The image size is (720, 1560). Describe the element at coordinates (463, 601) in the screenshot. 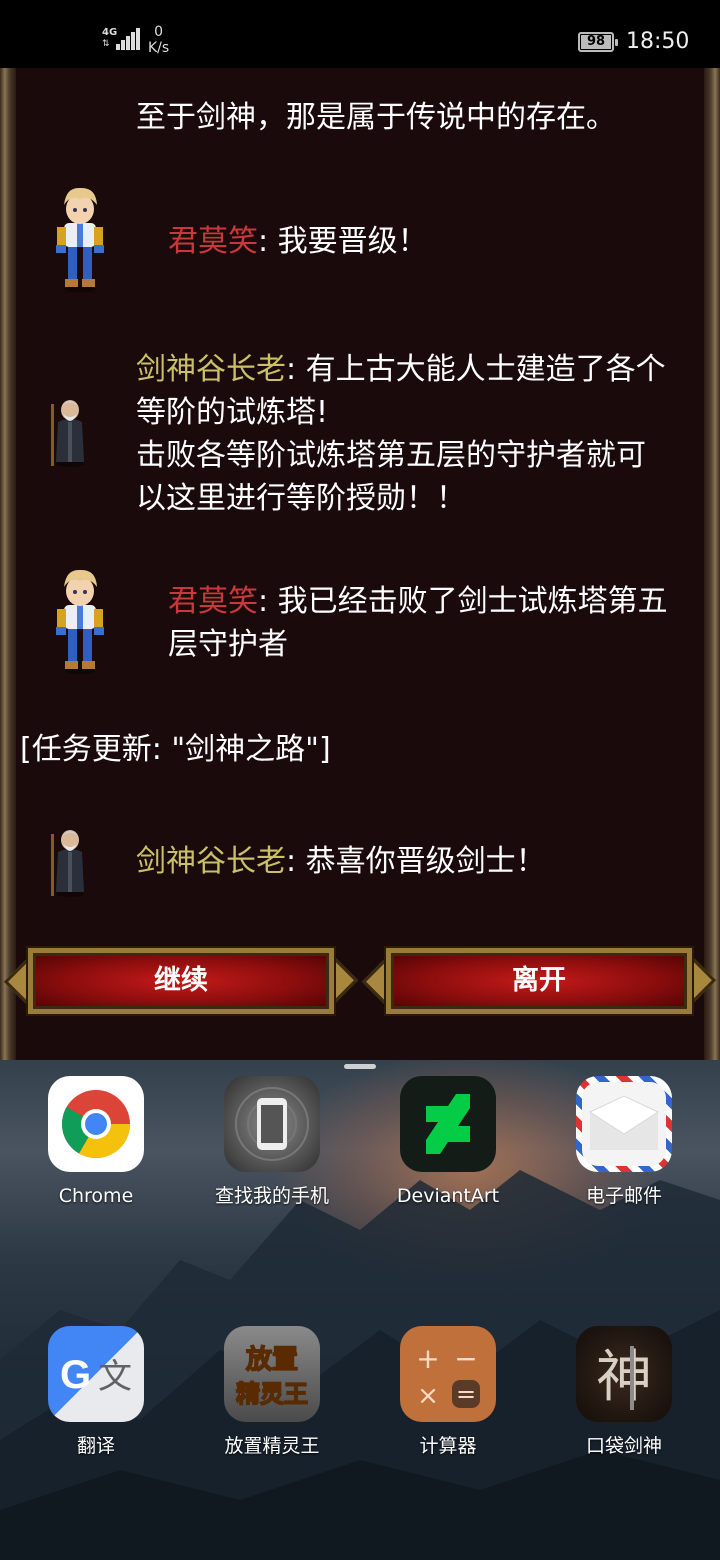

I see `dialogue-text: : 我已经击败了剑士试炼塔第五` at that location.